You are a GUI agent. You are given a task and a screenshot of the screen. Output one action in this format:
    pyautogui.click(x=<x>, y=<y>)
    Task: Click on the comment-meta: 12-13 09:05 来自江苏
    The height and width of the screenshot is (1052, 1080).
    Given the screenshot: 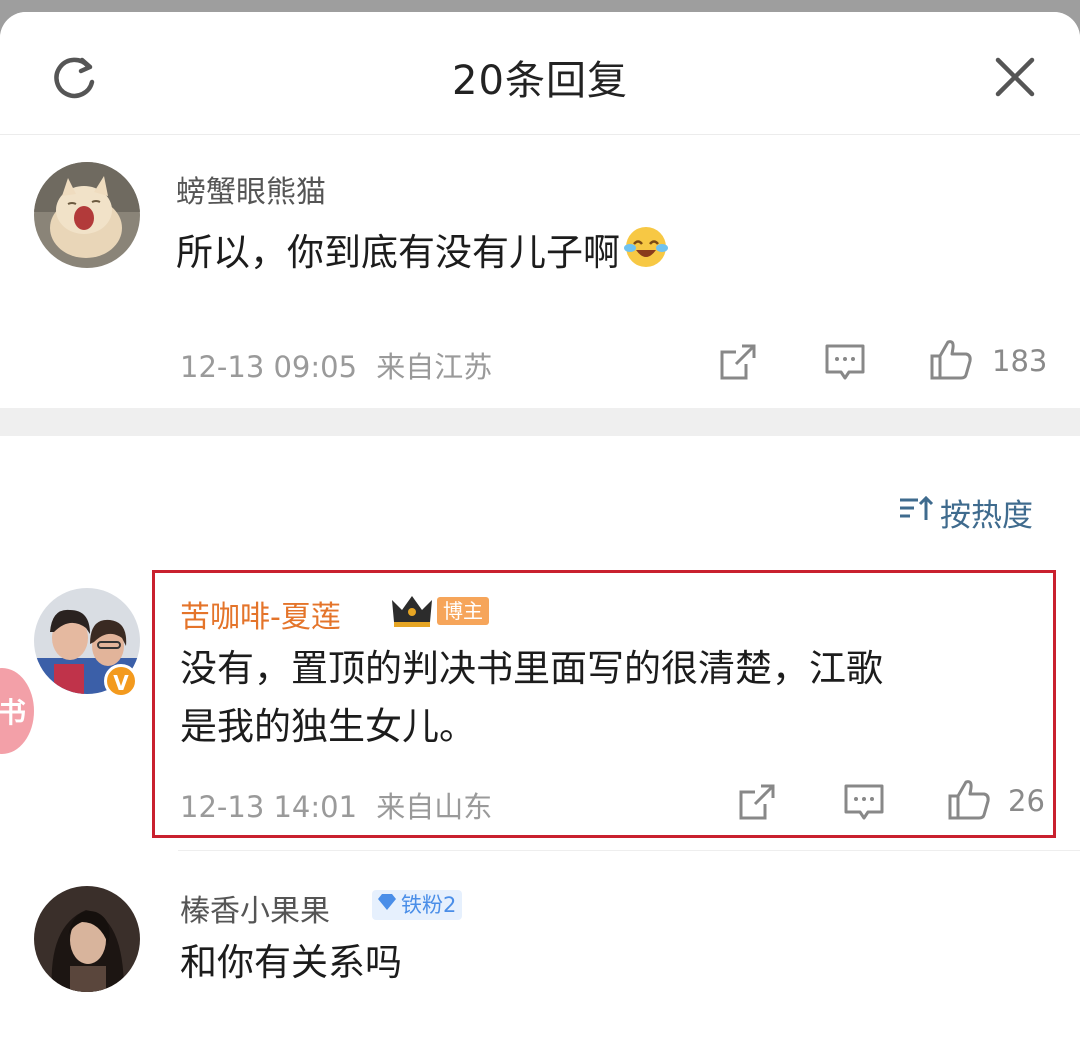 What is the action you would take?
    pyautogui.click(x=336, y=365)
    